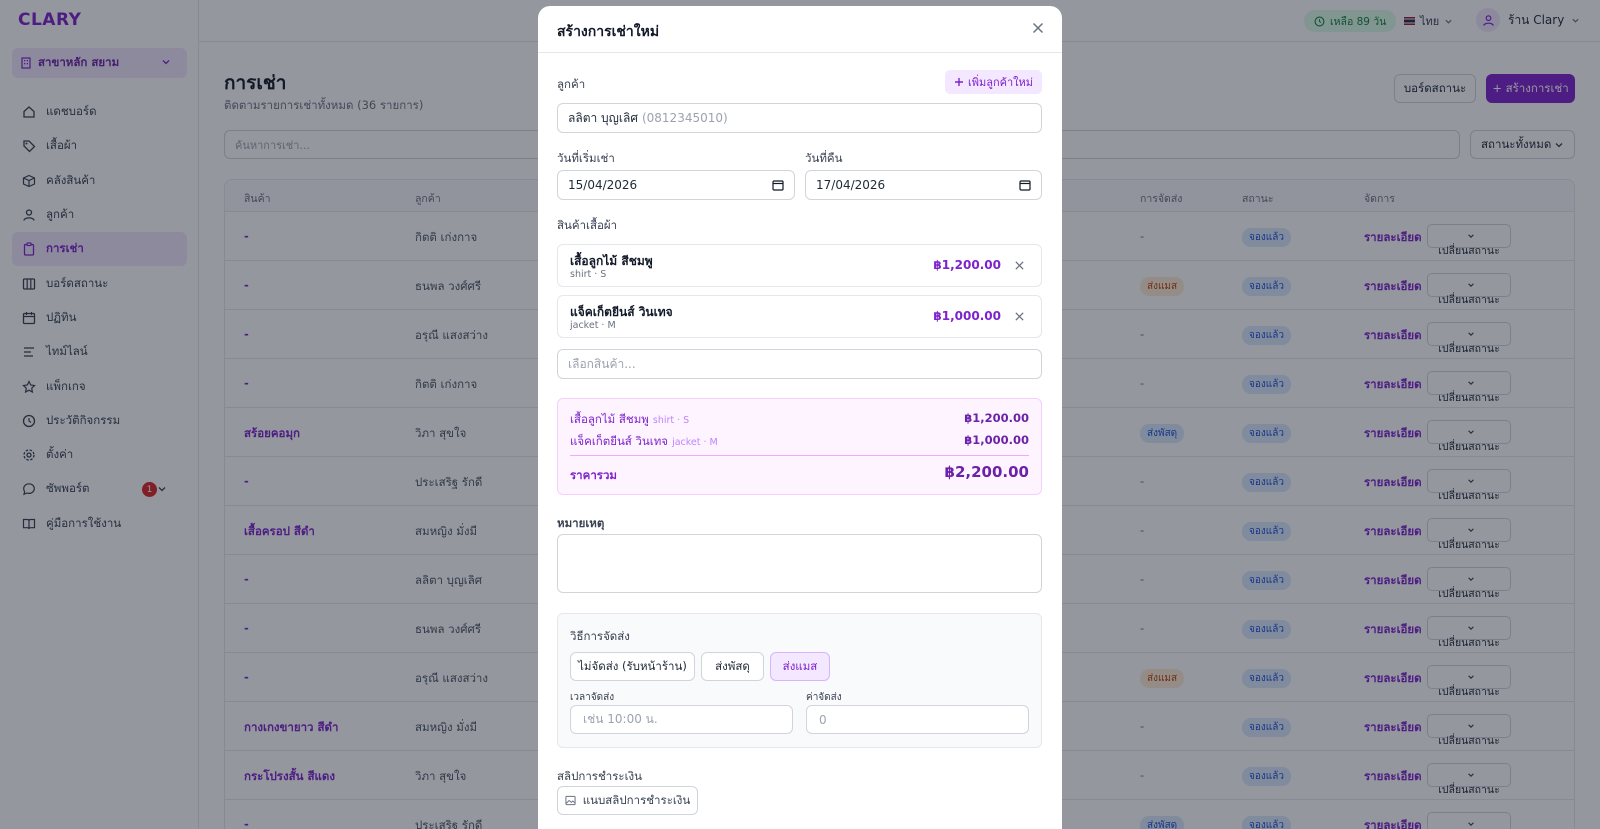  Describe the element at coordinates (570, 800) in the screenshot. I see `image-icon` at that location.